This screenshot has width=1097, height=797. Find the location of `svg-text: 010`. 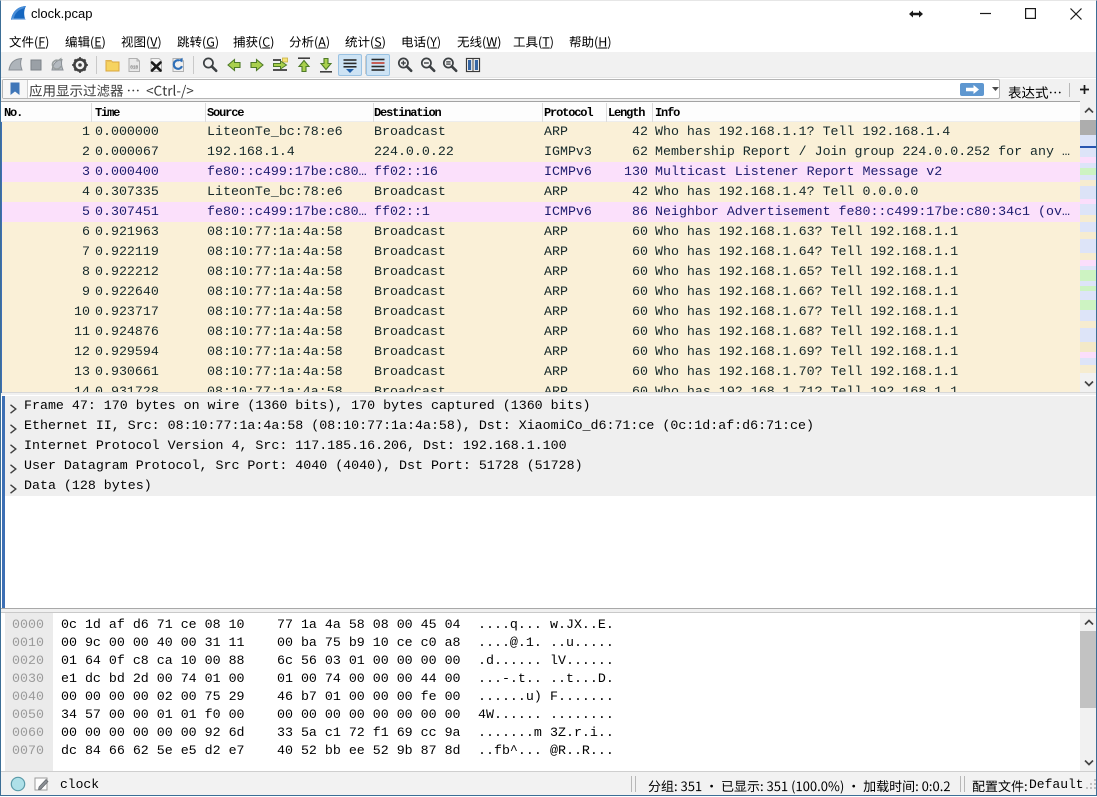

svg-text: 010 is located at coordinates (134, 68).